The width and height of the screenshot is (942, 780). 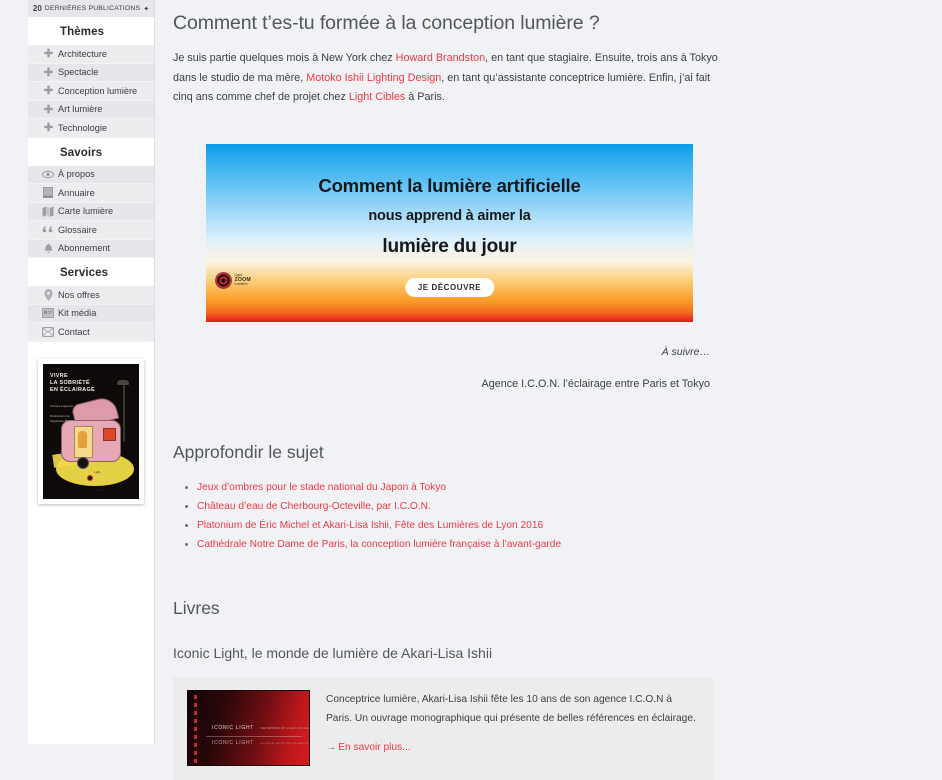 I want to click on book-cover-sub-en-text: THE WORLD OF LIGHT OF AKARI-LISA ISHII, so click(x=285, y=727).